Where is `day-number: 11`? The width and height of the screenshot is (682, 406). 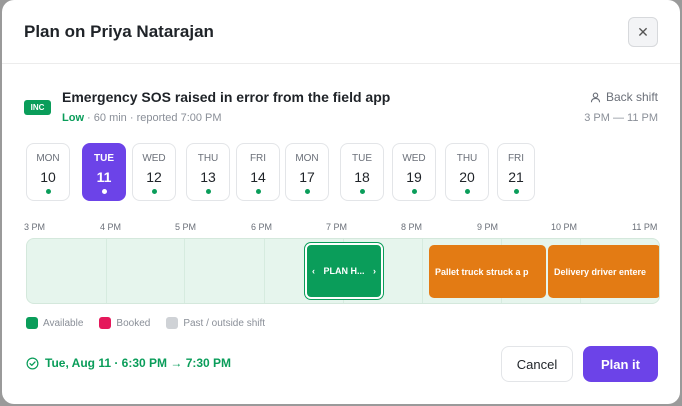
day-number: 11 is located at coordinates (104, 177).